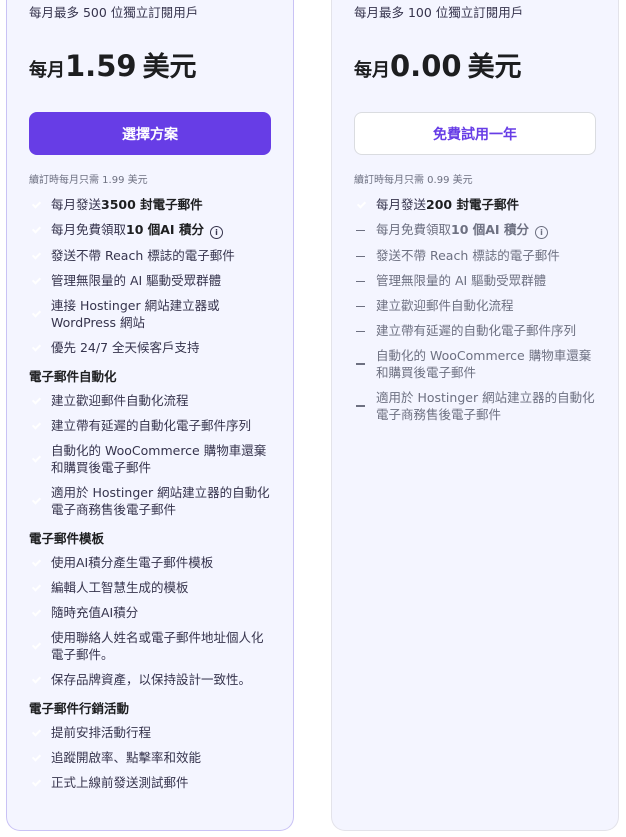 The image size is (626, 837). What do you see at coordinates (114, 12) in the screenshot?
I see `plan-subtitle: 每月最多 500 位獨立訂閱用戶` at bounding box center [114, 12].